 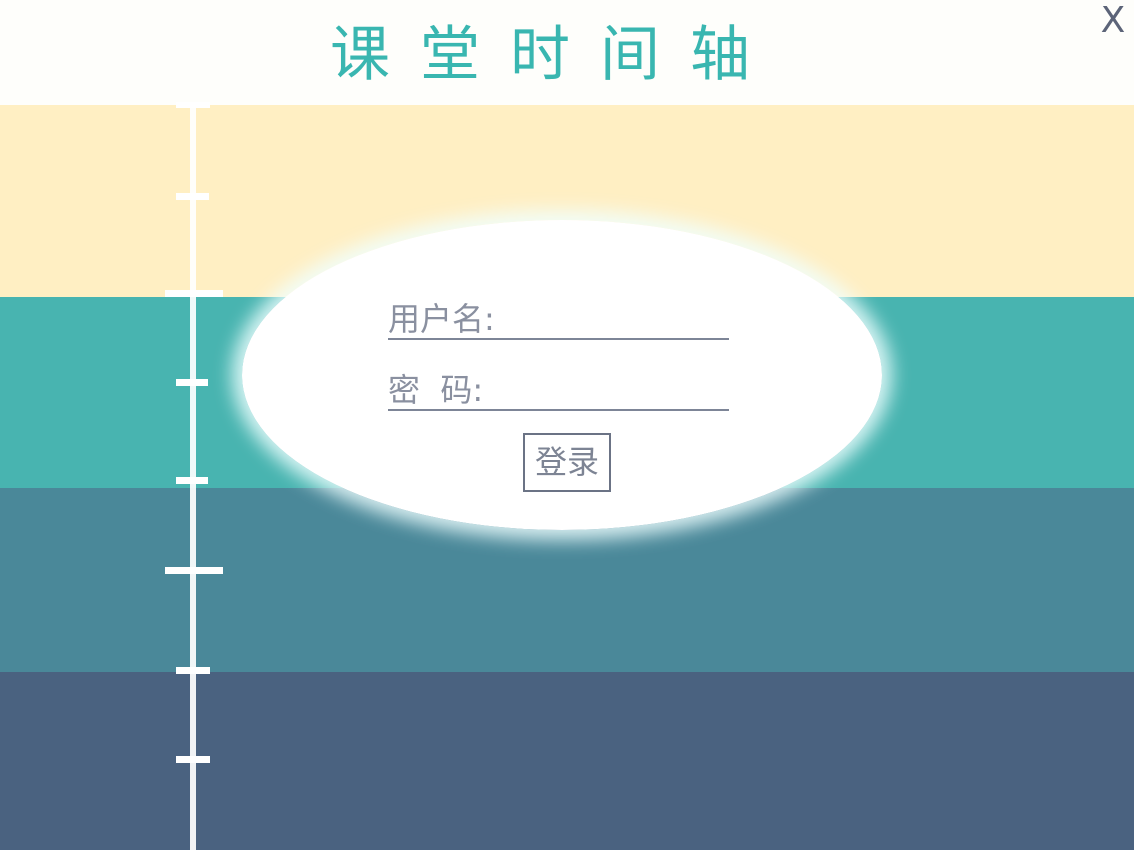 What do you see at coordinates (625, 319) in the screenshot?
I see `username-input` at bounding box center [625, 319].